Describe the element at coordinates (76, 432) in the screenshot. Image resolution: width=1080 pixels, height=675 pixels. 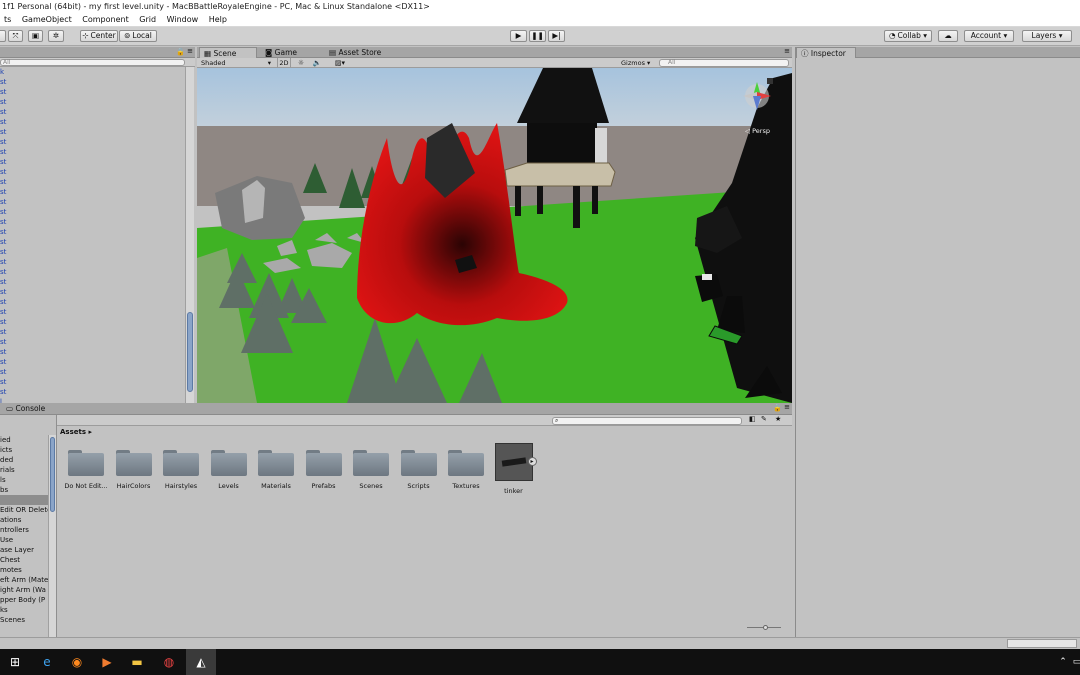
I see `breadcrumb: Assets ▸` at that location.